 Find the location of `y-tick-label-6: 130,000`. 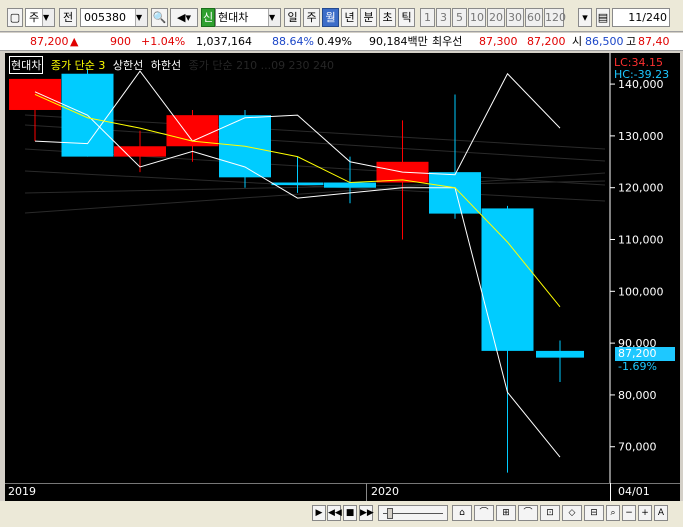

y-tick-label-6: 130,000 is located at coordinates (641, 136).